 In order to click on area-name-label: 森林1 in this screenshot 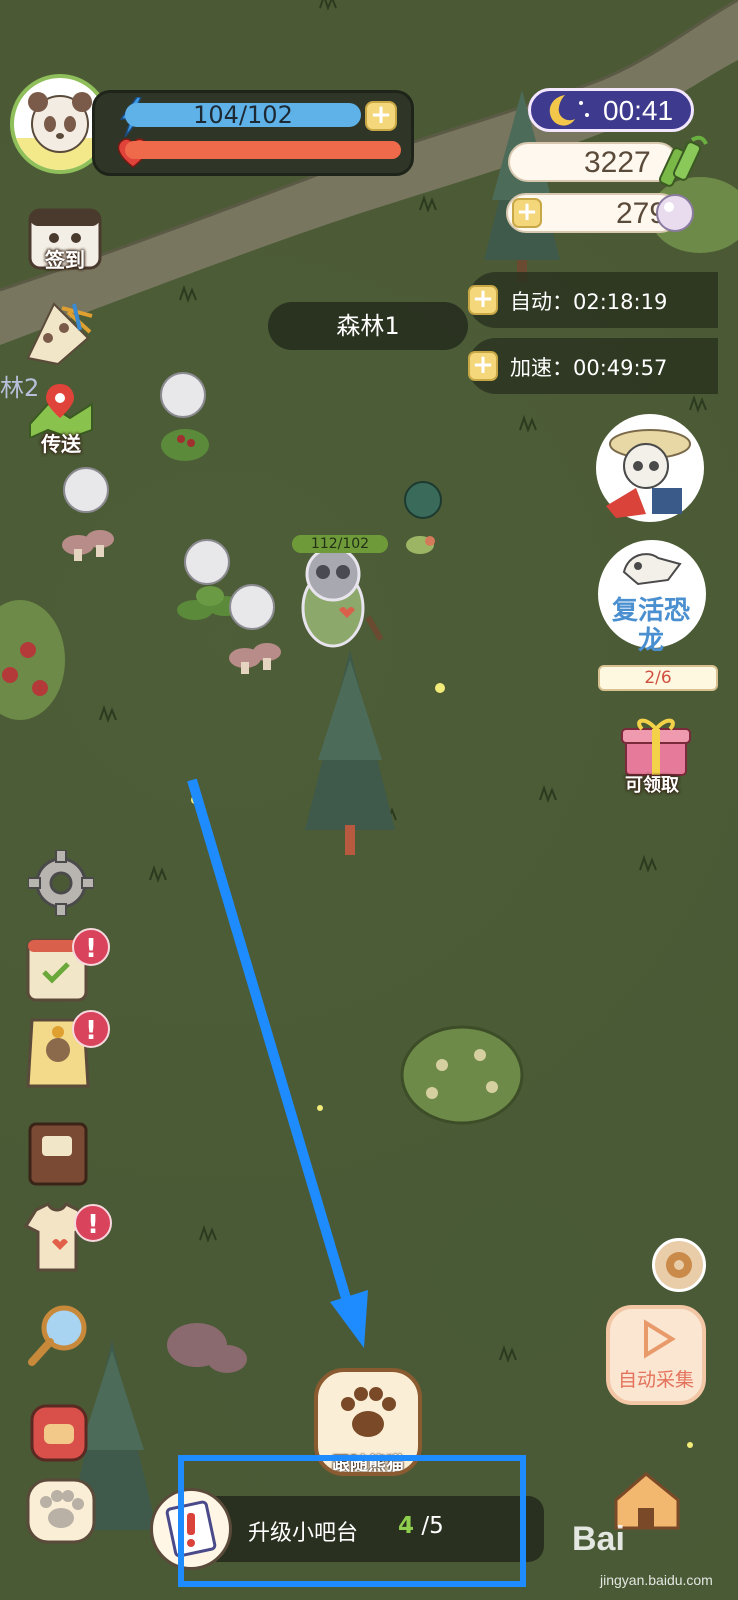, I will do `click(368, 326)`.